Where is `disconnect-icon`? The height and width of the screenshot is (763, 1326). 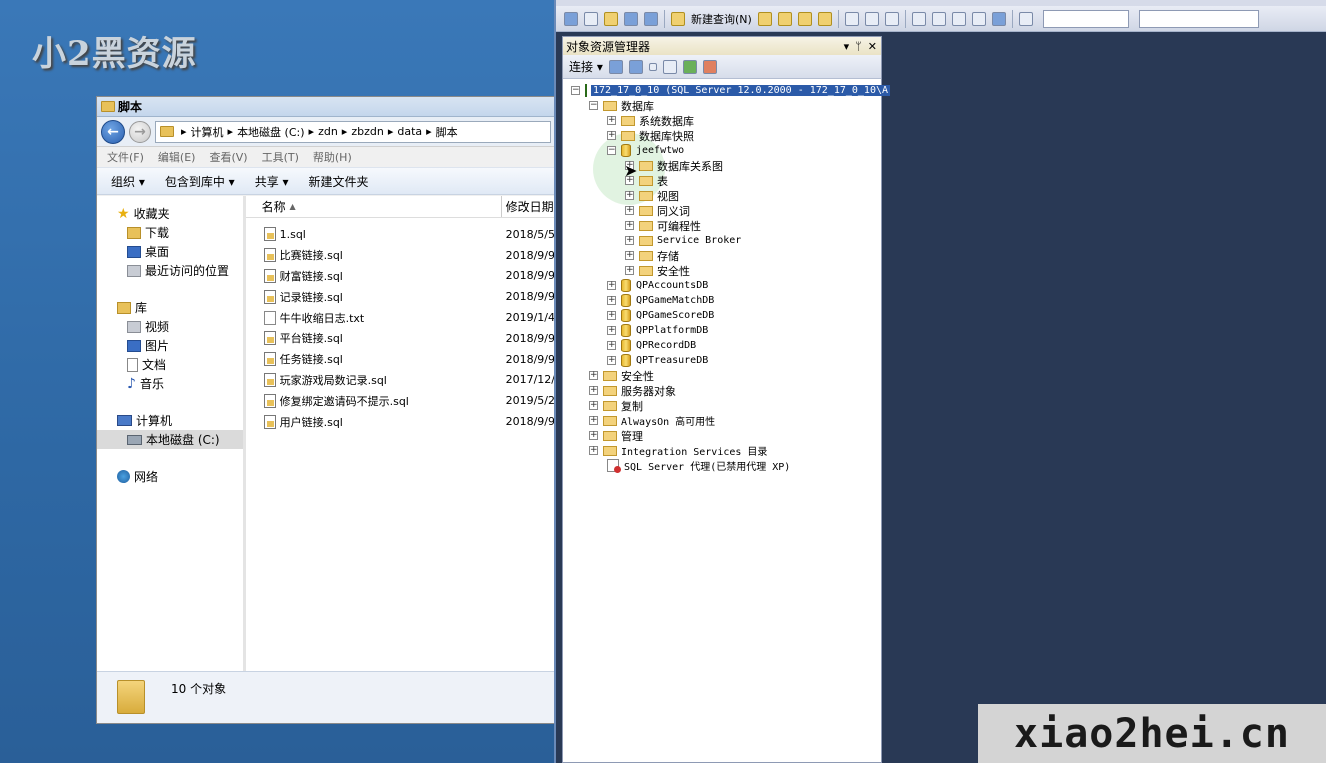 disconnect-icon is located at coordinates (635, 66).